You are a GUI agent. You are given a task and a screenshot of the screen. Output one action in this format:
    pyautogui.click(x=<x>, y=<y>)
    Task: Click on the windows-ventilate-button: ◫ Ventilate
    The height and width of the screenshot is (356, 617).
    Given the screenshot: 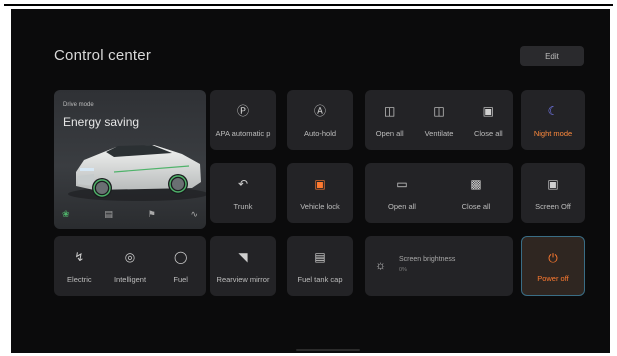 What is the action you would take?
    pyautogui.click(x=438, y=120)
    